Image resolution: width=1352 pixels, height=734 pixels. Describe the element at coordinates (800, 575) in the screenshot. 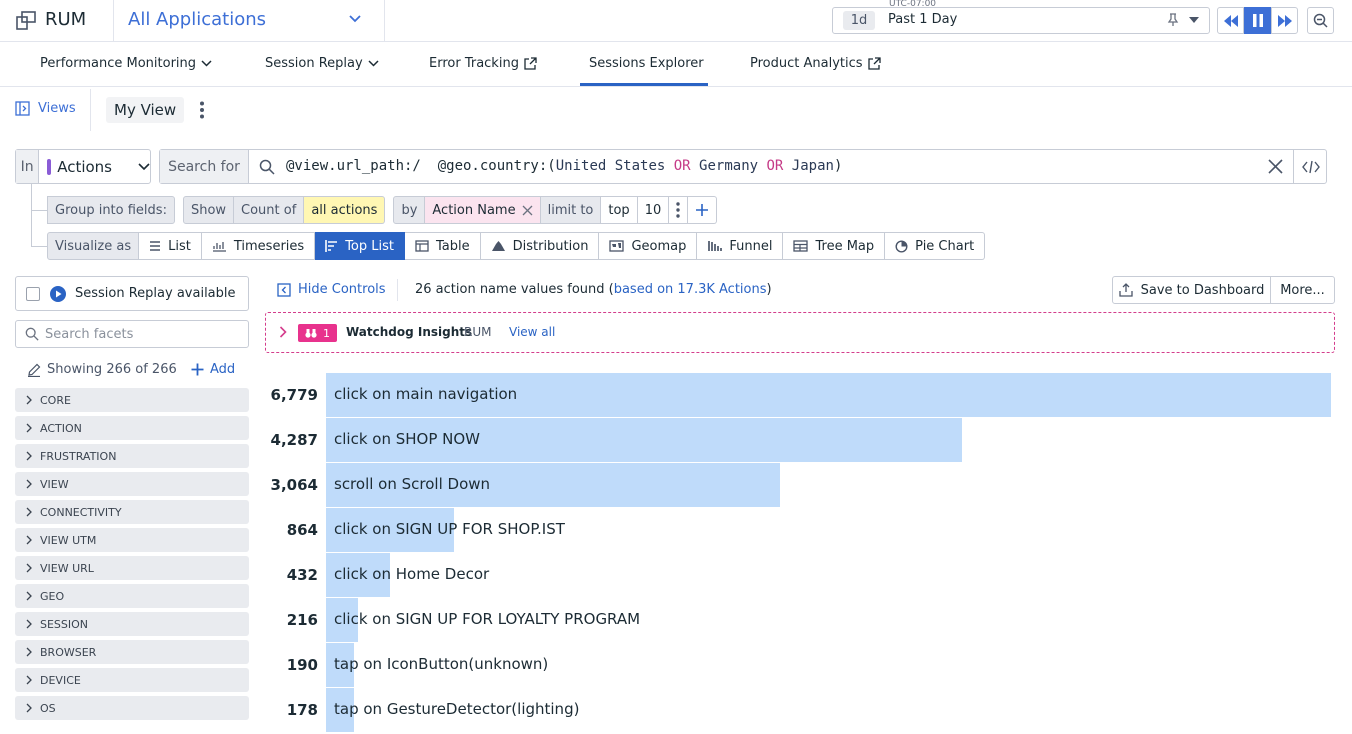

I see `top-list-row: 432 click on Home Decor` at that location.